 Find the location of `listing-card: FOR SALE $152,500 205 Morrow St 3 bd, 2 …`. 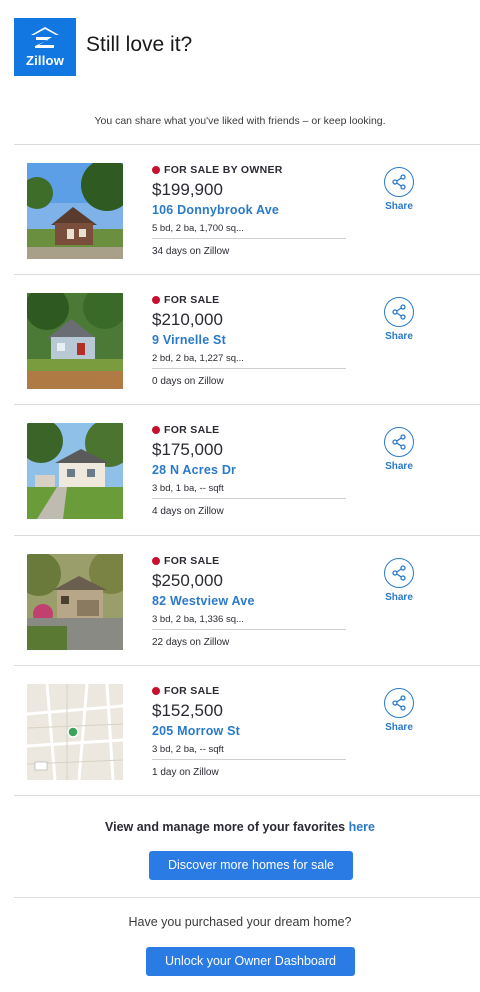

listing-card: FOR SALE $152,500 205 Morrow St 3 bd, 2 … is located at coordinates (240, 731).